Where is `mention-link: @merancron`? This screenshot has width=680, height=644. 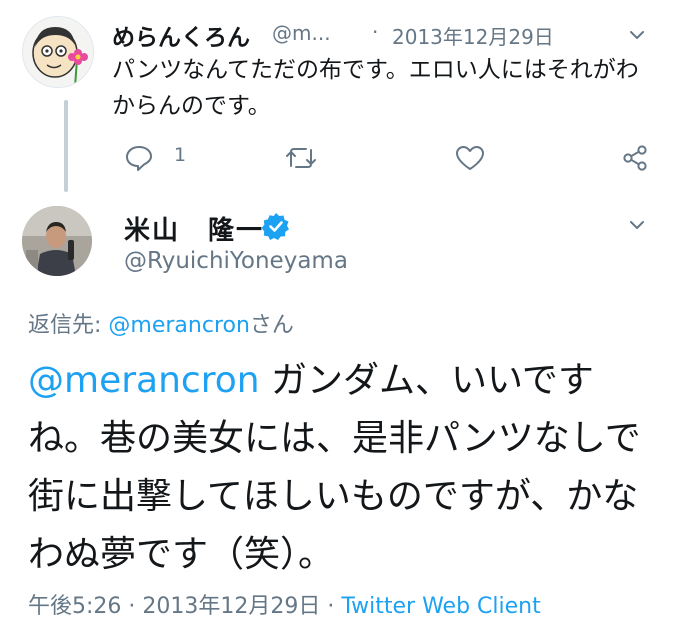
mention-link: @merancron is located at coordinates (144, 380).